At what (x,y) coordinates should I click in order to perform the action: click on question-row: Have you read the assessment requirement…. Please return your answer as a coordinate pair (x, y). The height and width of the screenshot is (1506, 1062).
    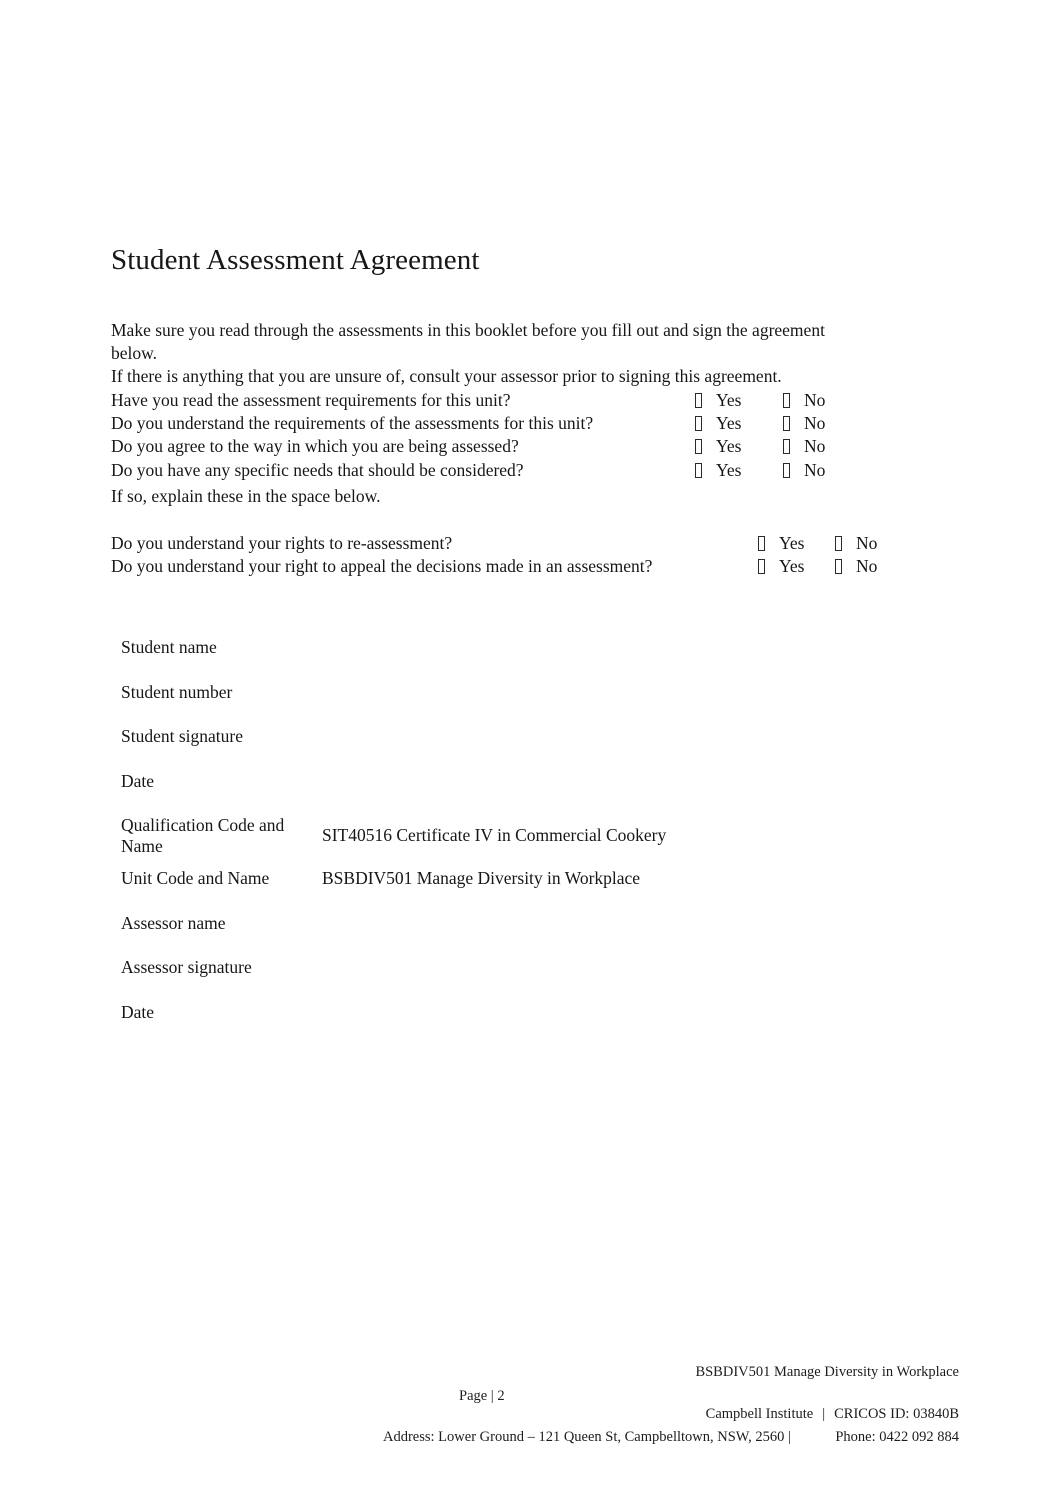
    Looking at the image, I should click on (491, 400).